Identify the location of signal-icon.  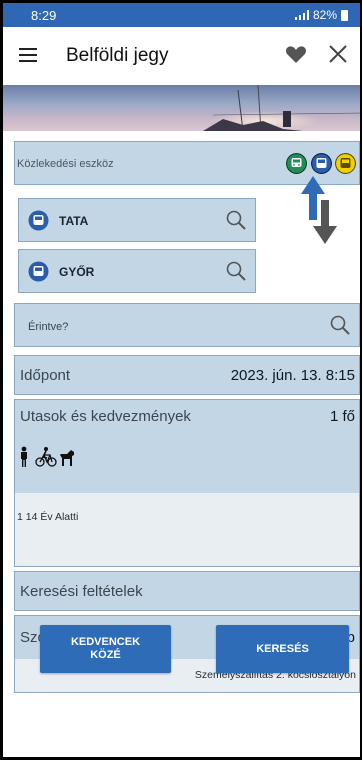
(301, 15).